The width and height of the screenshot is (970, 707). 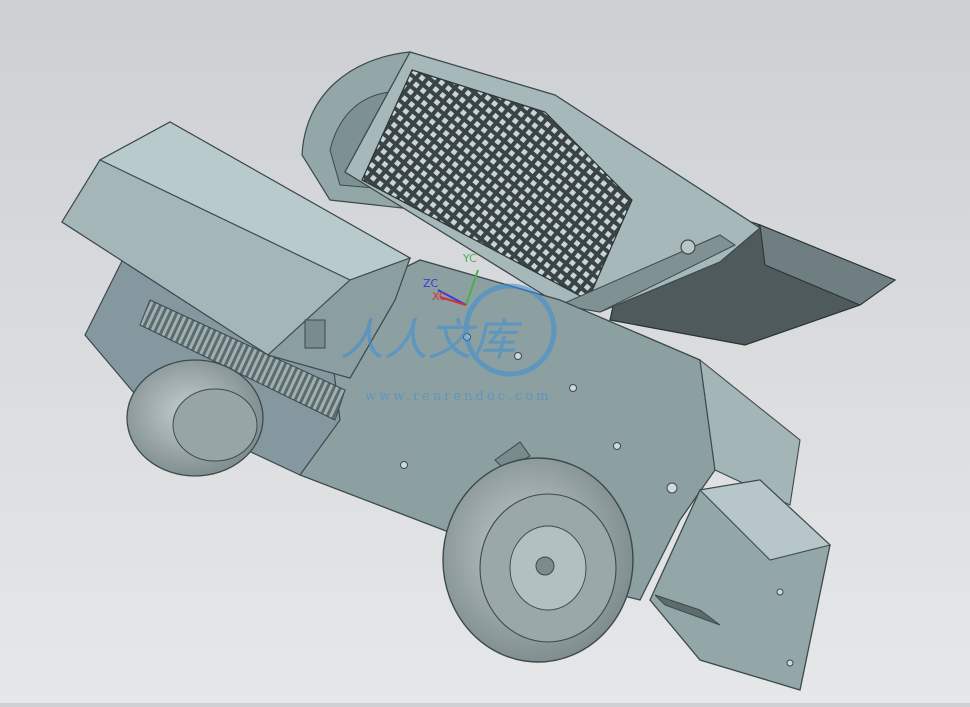 What do you see at coordinates (431, 283) in the screenshot?
I see `zc-label: ZC` at bounding box center [431, 283].